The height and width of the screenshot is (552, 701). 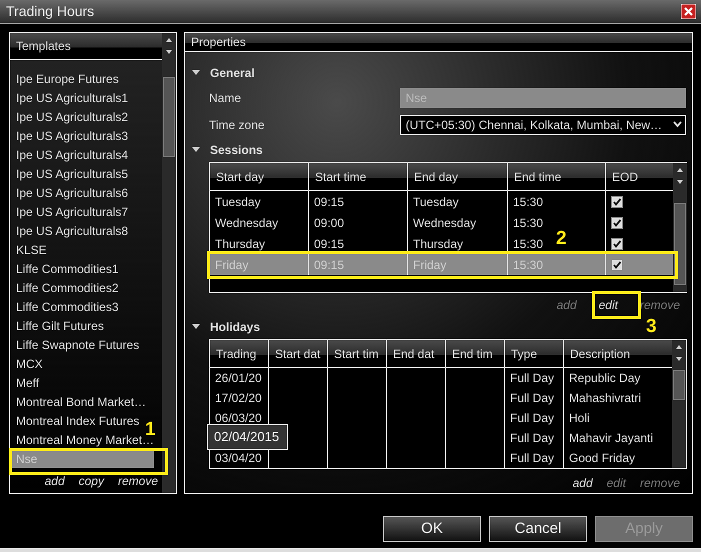 What do you see at coordinates (31, 249) in the screenshot?
I see `template-item: KLSE` at bounding box center [31, 249].